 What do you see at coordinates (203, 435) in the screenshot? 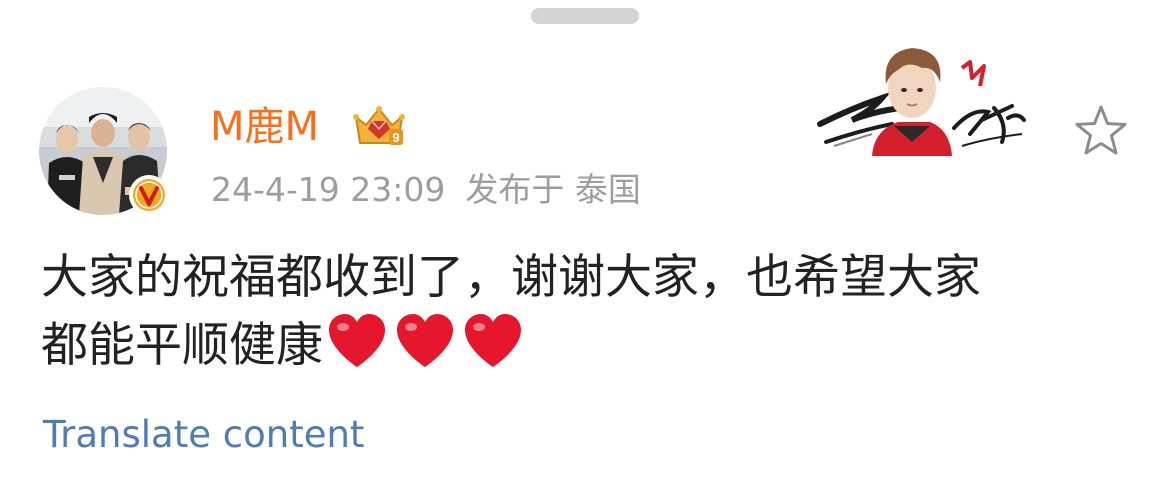
I see `translate-content-link: Translate content` at bounding box center [203, 435].